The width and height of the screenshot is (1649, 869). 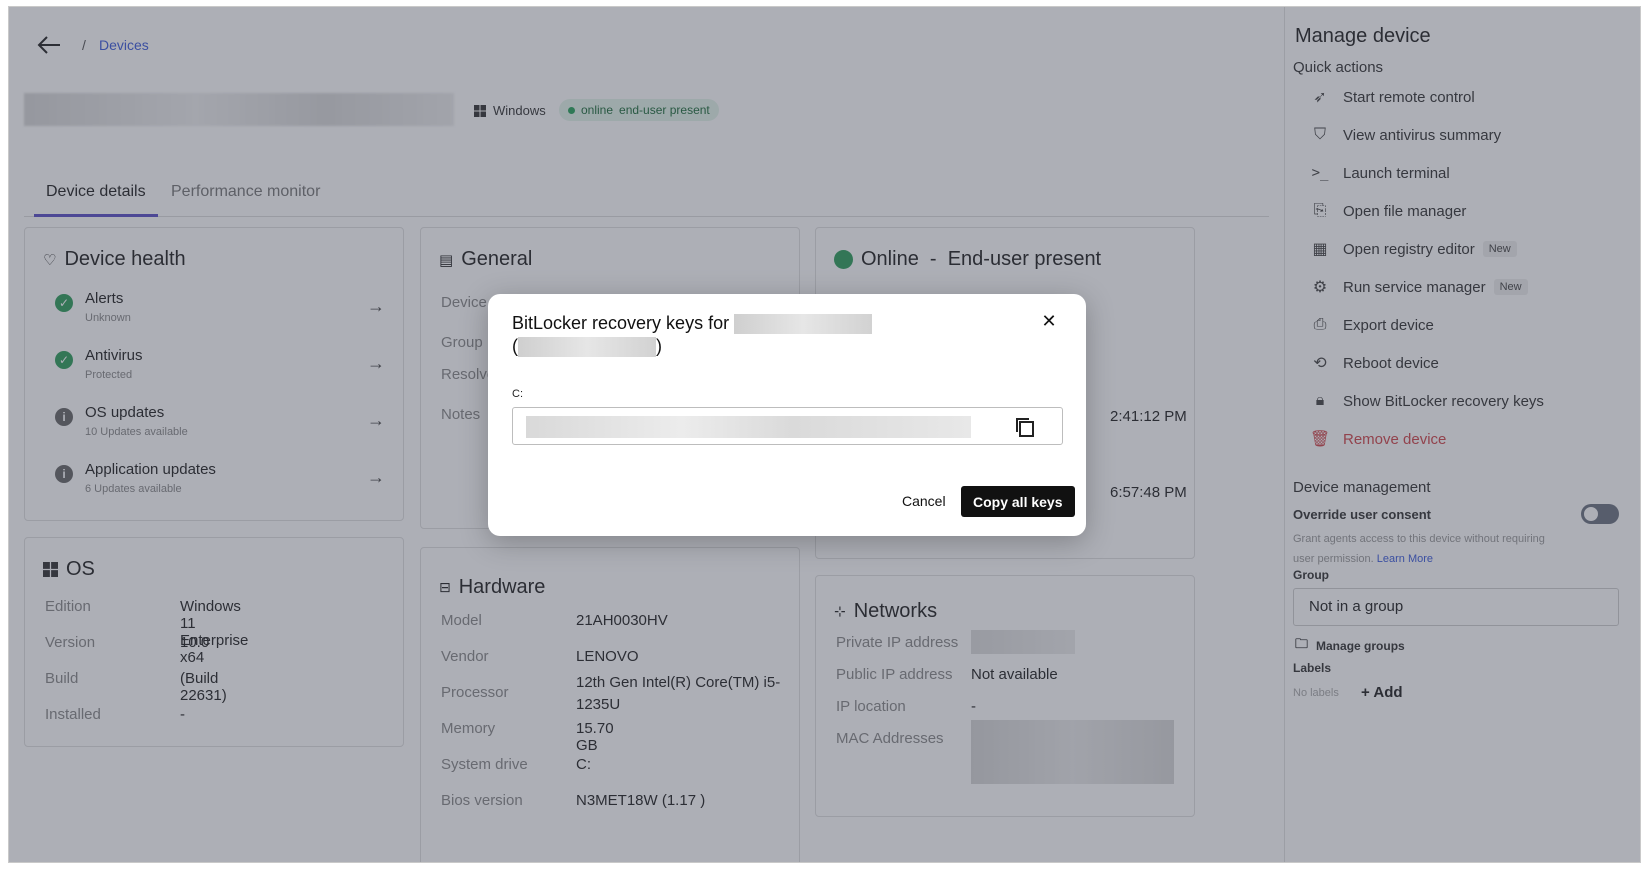 I want to click on close-icon: ✕, so click(x=1049, y=321).